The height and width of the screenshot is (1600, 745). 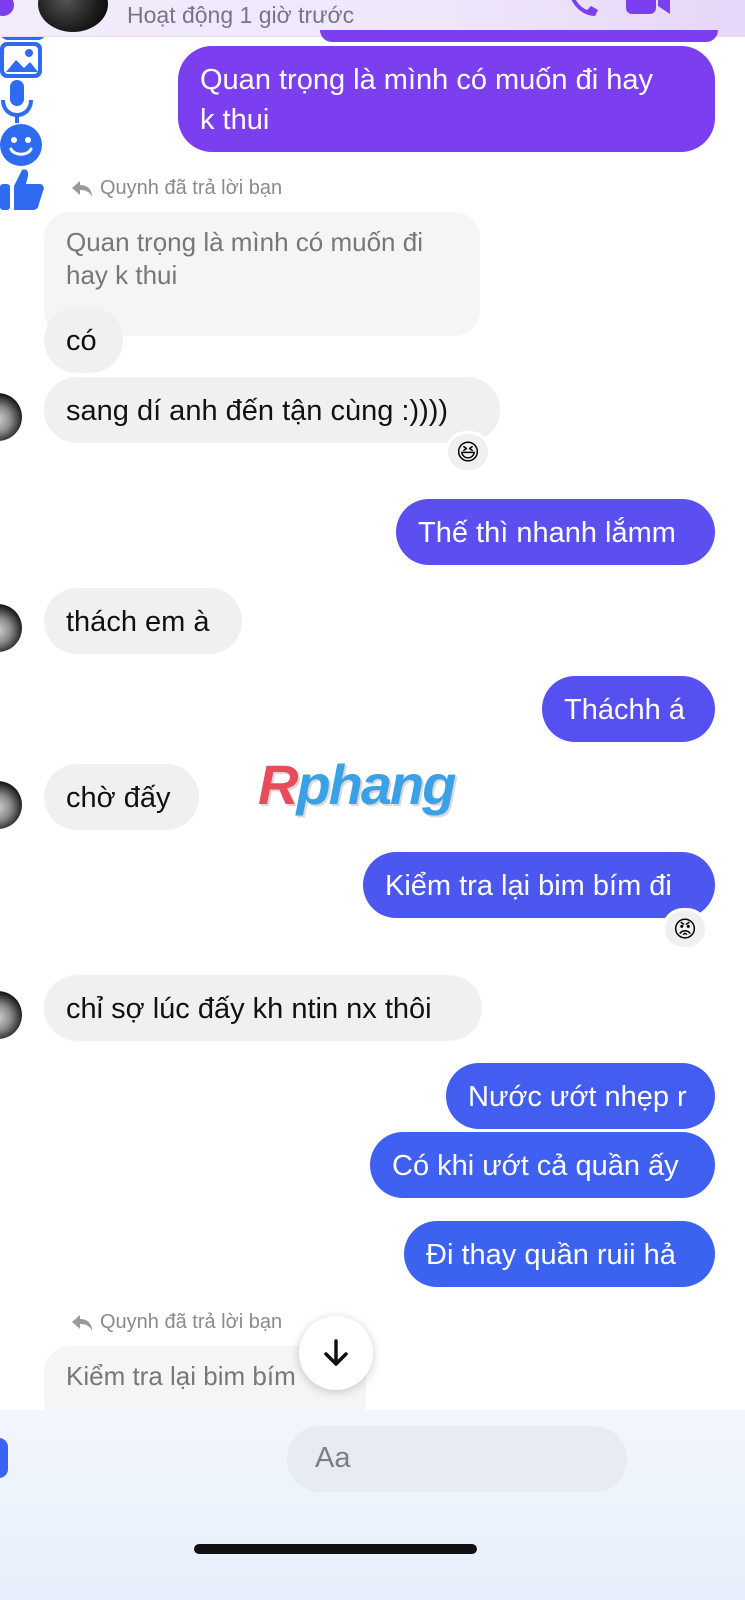 What do you see at coordinates (555, 532) in the screenshot?
I see `outgoing-message: Thế thì nhanh lắmm` at bounding box center [555, 532].